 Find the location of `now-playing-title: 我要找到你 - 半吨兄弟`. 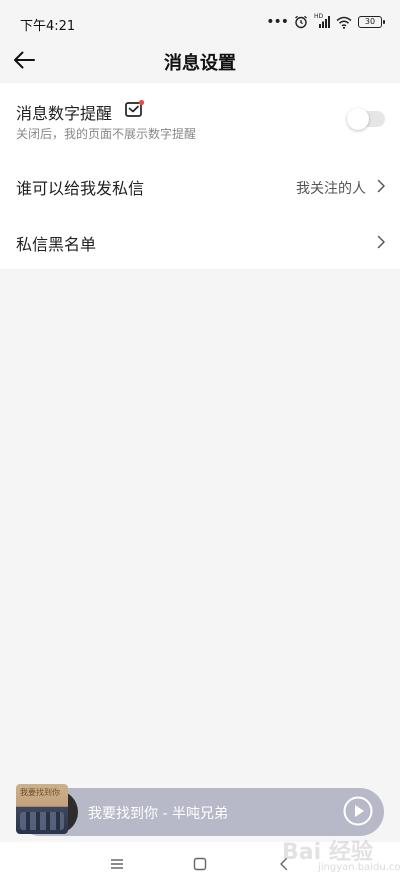

now-playing-title: 我要找到你 - 半吨兄弟 is located at coordinates (158, 814).